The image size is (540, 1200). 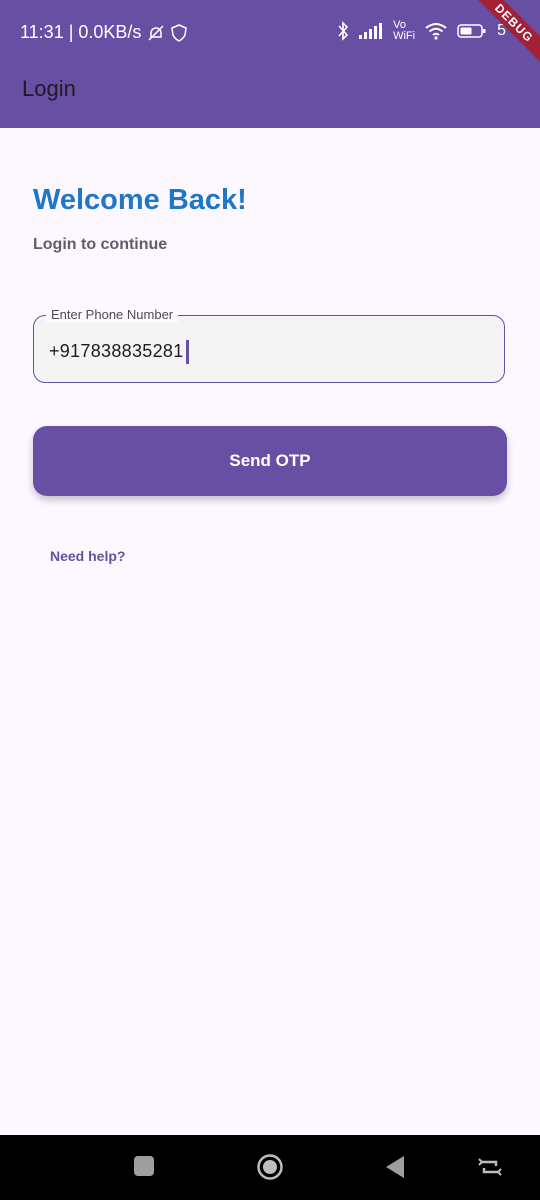 I want to click on bluetooth-icon, so click(x=343, y=31).